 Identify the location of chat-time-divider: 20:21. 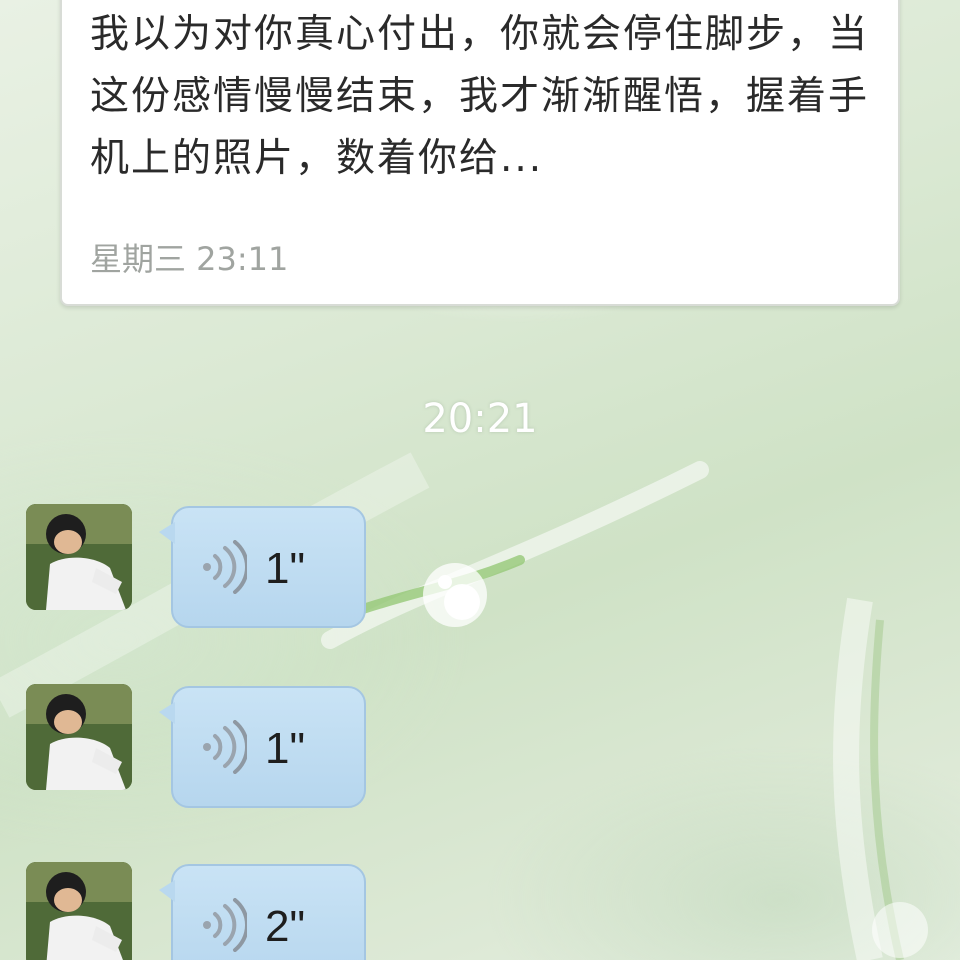
(480, 419).